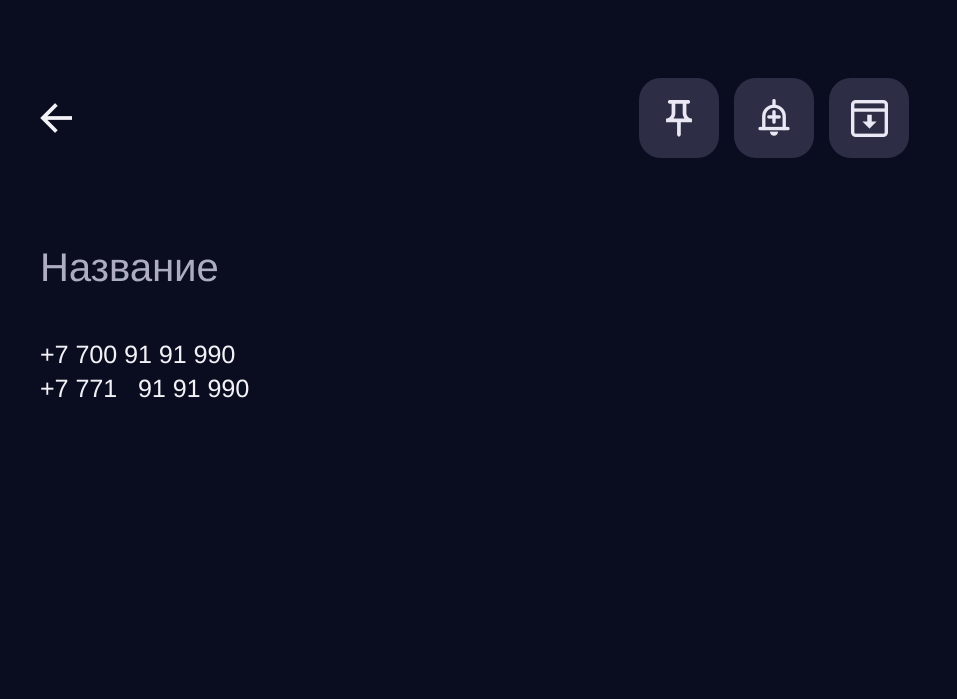  I want to click on pin-button, so click(679, 118).